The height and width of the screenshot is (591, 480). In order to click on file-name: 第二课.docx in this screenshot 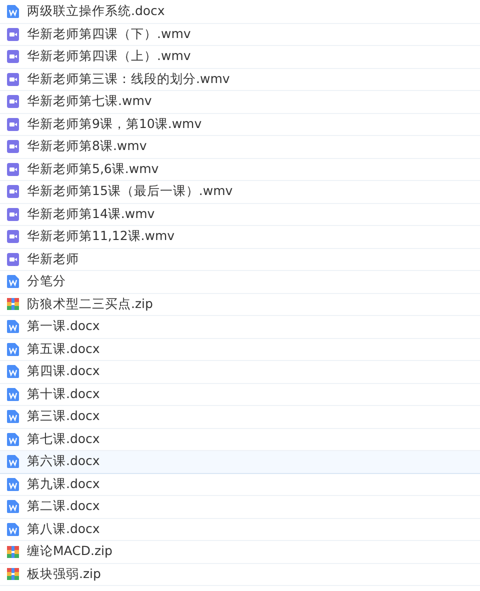, I will do `click(63, 507)`.